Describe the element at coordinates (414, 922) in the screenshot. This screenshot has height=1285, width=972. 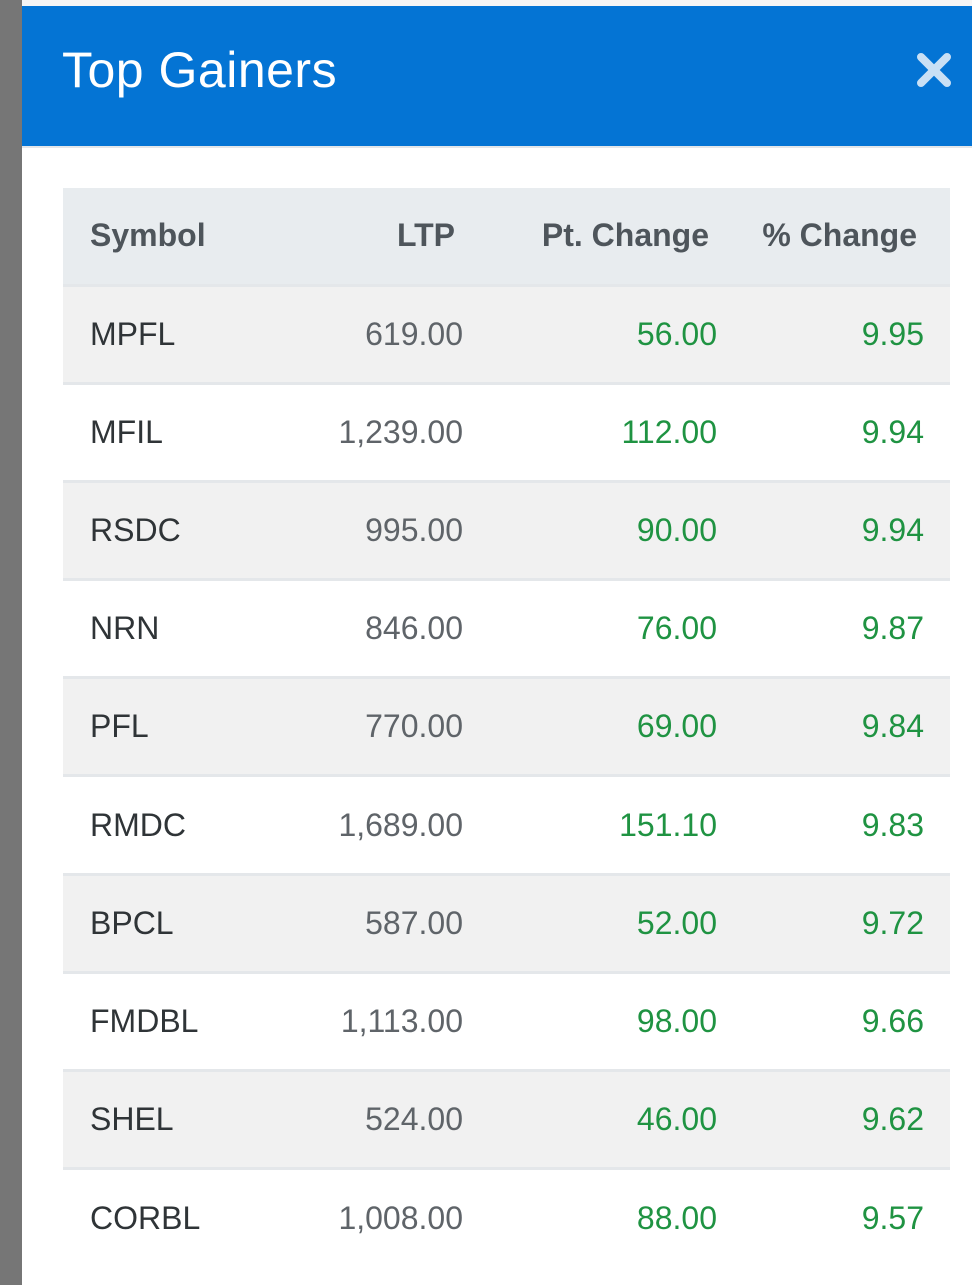
I see `cell-ltp: 587.00` at that location.